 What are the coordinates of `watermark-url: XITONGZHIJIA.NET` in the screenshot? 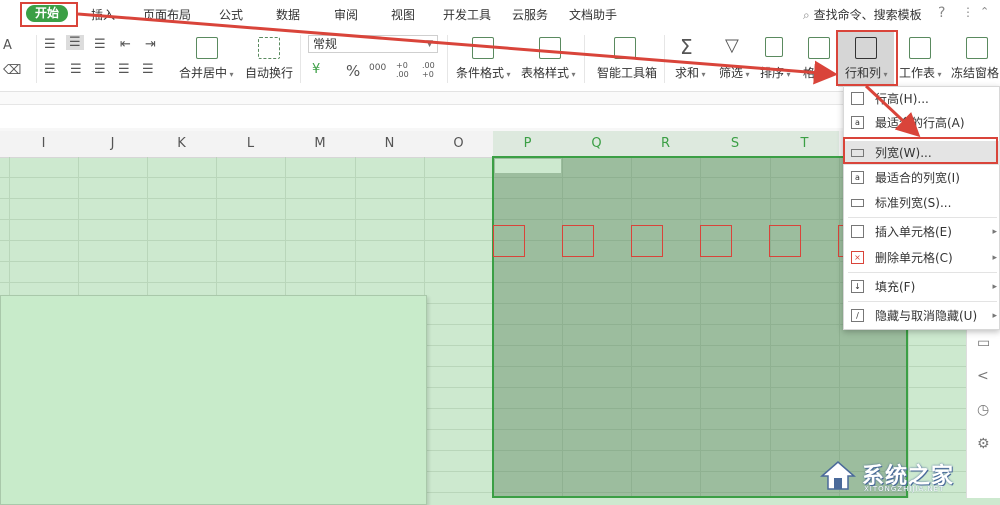 It's located at (904, 489).